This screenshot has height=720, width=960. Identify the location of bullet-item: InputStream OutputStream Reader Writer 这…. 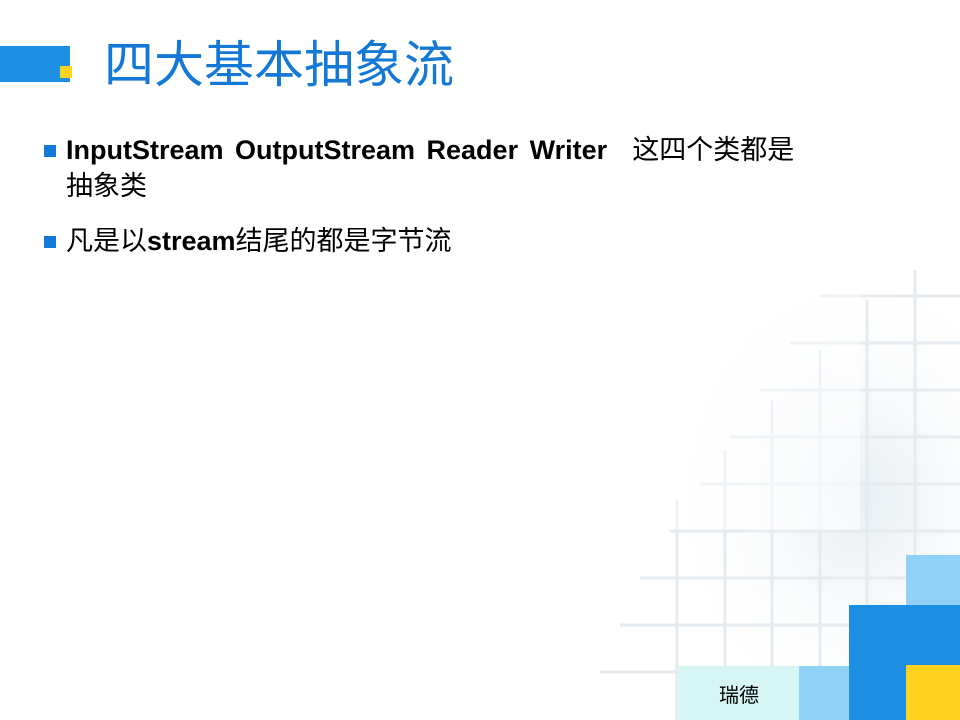
(489, 168).